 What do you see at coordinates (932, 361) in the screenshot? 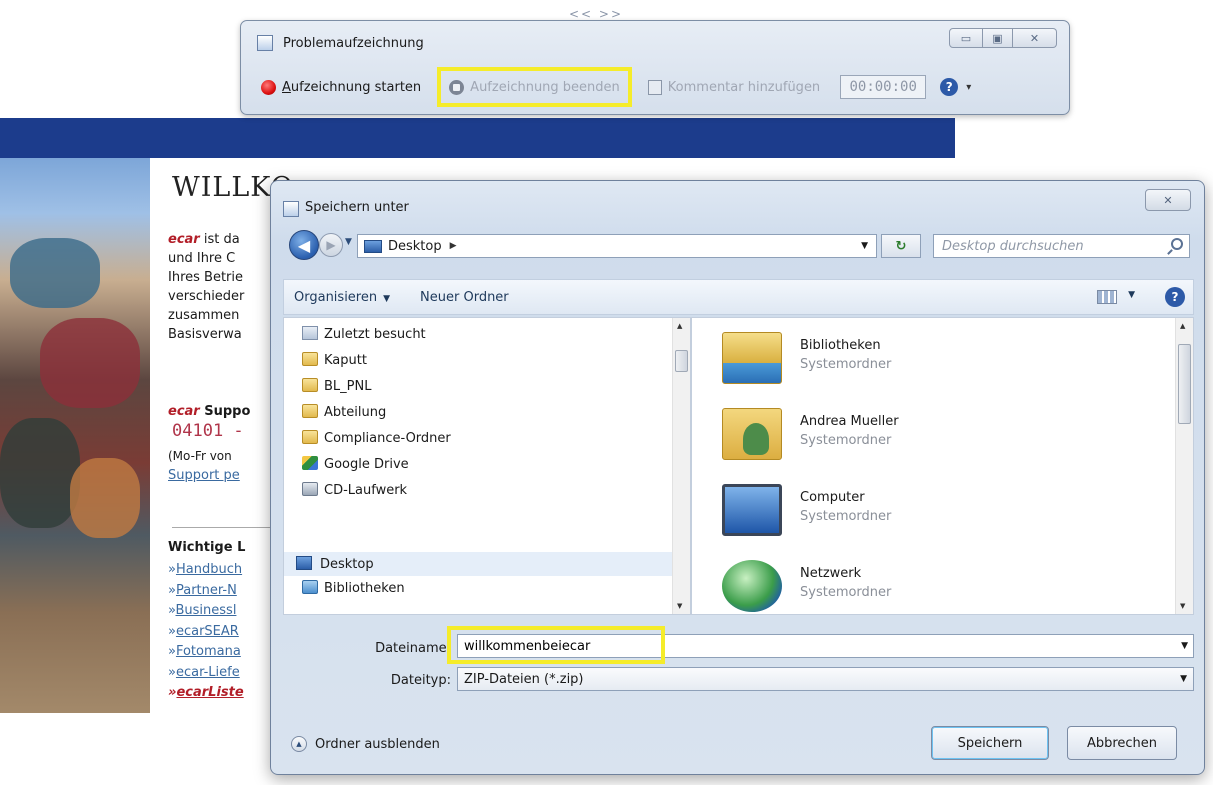
I see `list-item: Bibliotheken Systemordner` at bounding box center [932, 361].